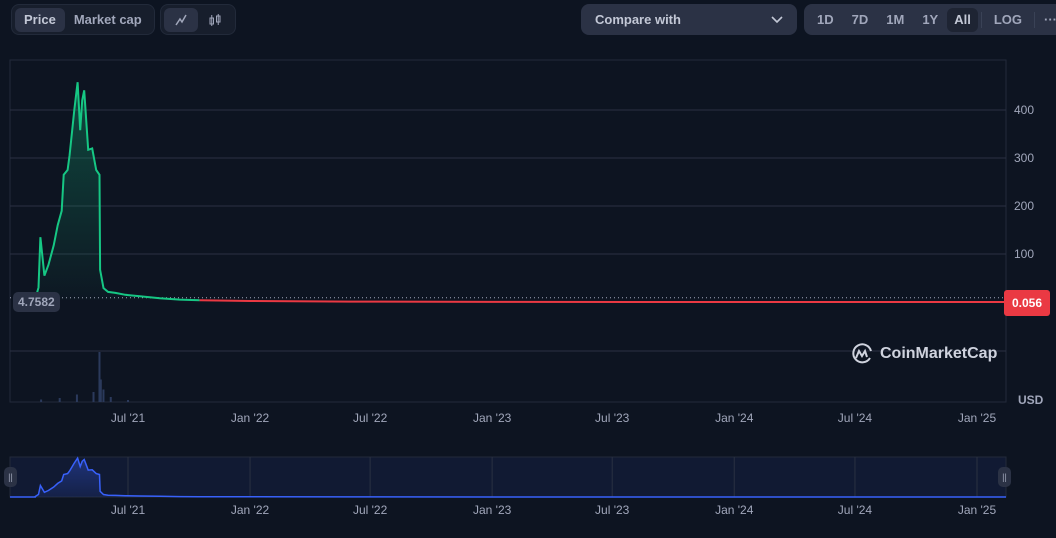  Describe the element at coordinates (734, 418) in the screenshot. I see `x-tick-label: Jan '24` at that location.